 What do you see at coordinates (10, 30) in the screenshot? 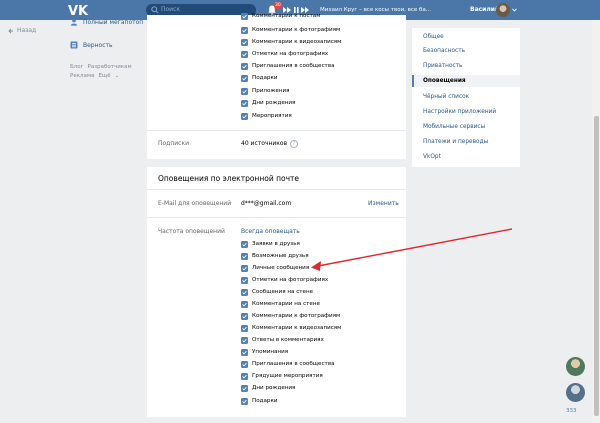
I see `arrow-left-icon` at bounding box center [10, 30].